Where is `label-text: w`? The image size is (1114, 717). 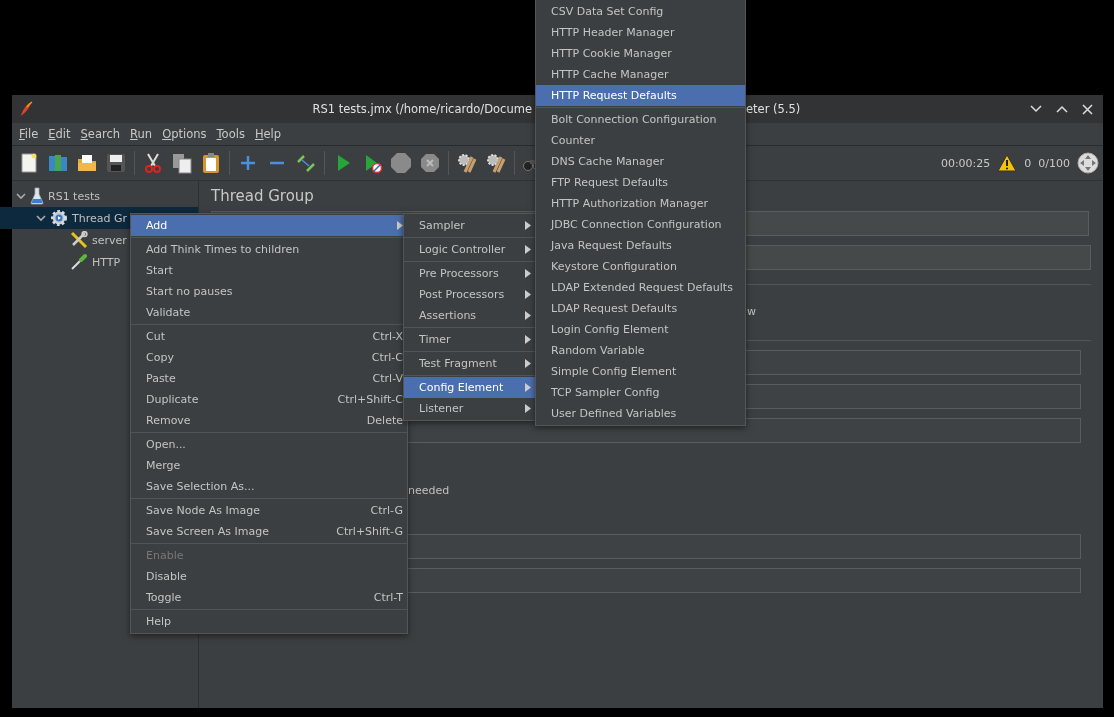
label-text: w is located at coordinates (751, 311).